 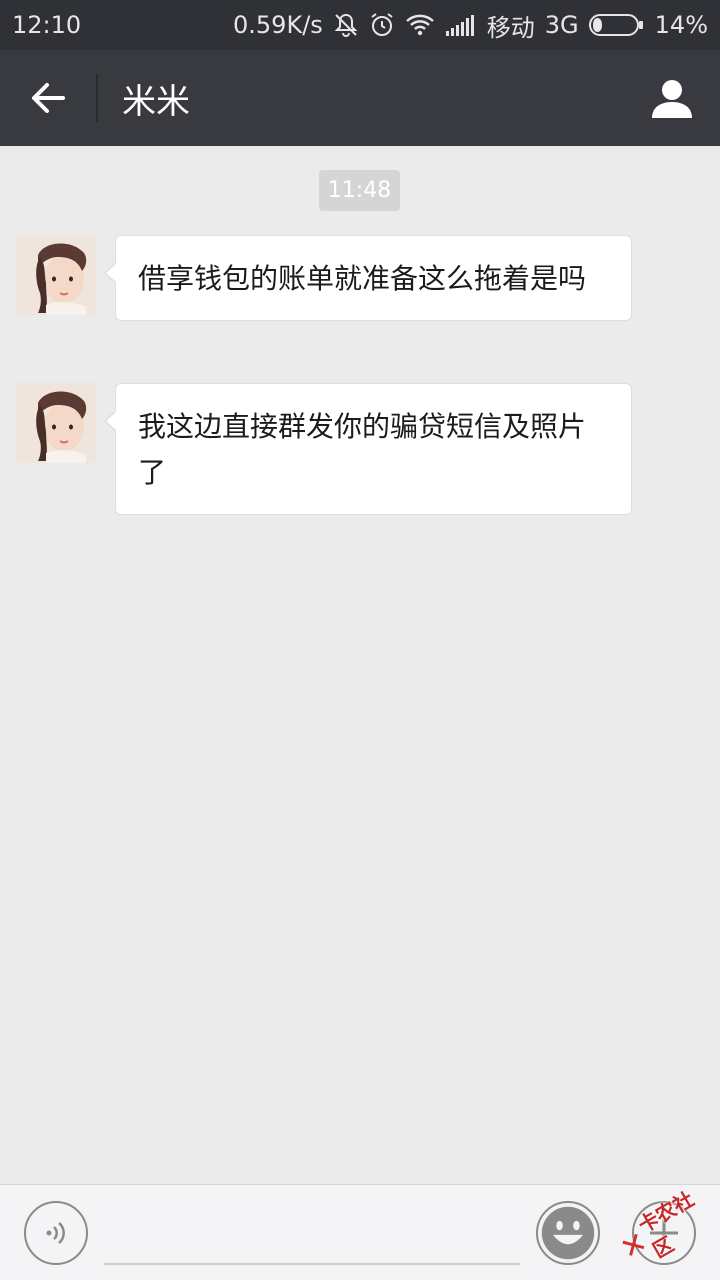 I want to click on net-speed: 0.59K/s, so click(x=278, y=25).